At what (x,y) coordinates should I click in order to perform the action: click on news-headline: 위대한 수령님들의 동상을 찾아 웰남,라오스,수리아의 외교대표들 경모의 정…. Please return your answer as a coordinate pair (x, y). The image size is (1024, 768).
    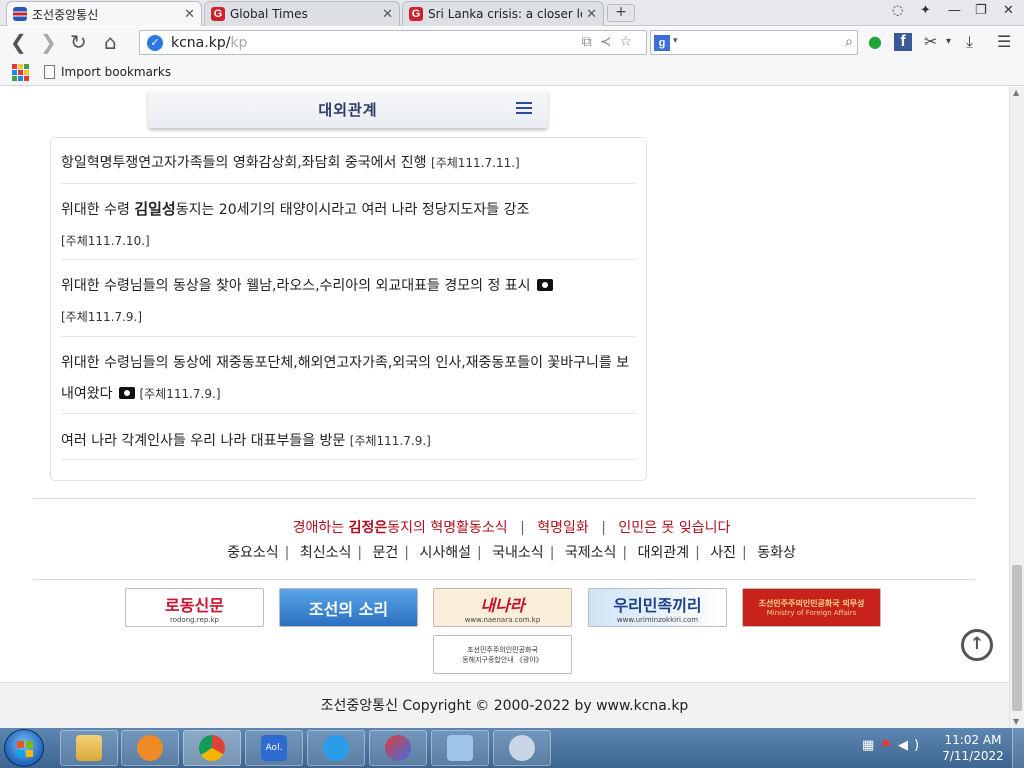
    Looking at the image, I should click on (296, 286).